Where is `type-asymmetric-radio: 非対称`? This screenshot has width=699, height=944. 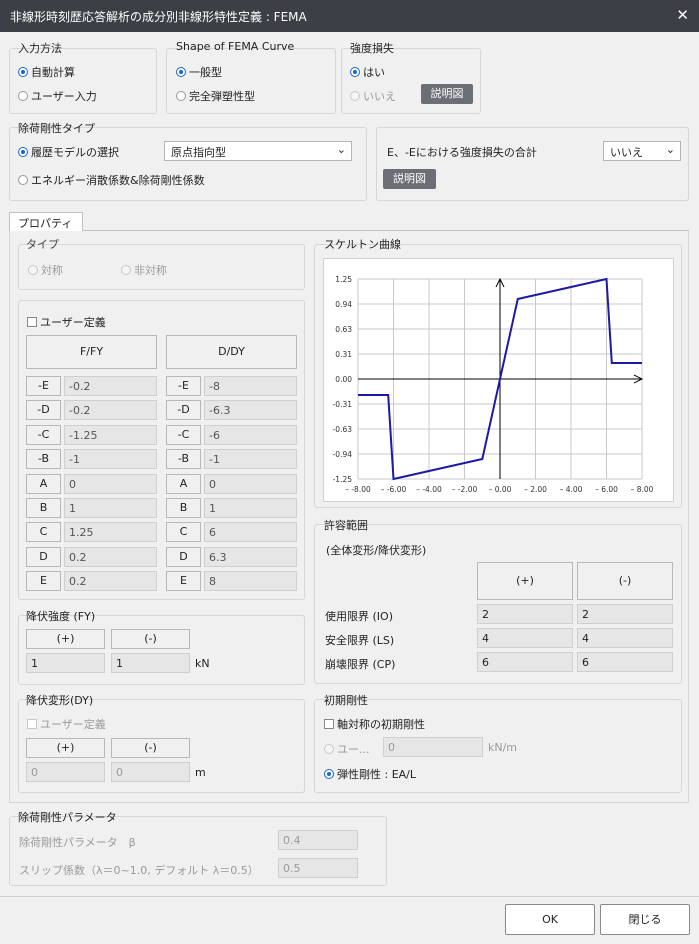
type-asymmetric-radio: 非対称 is located at coordinates (144, 270).